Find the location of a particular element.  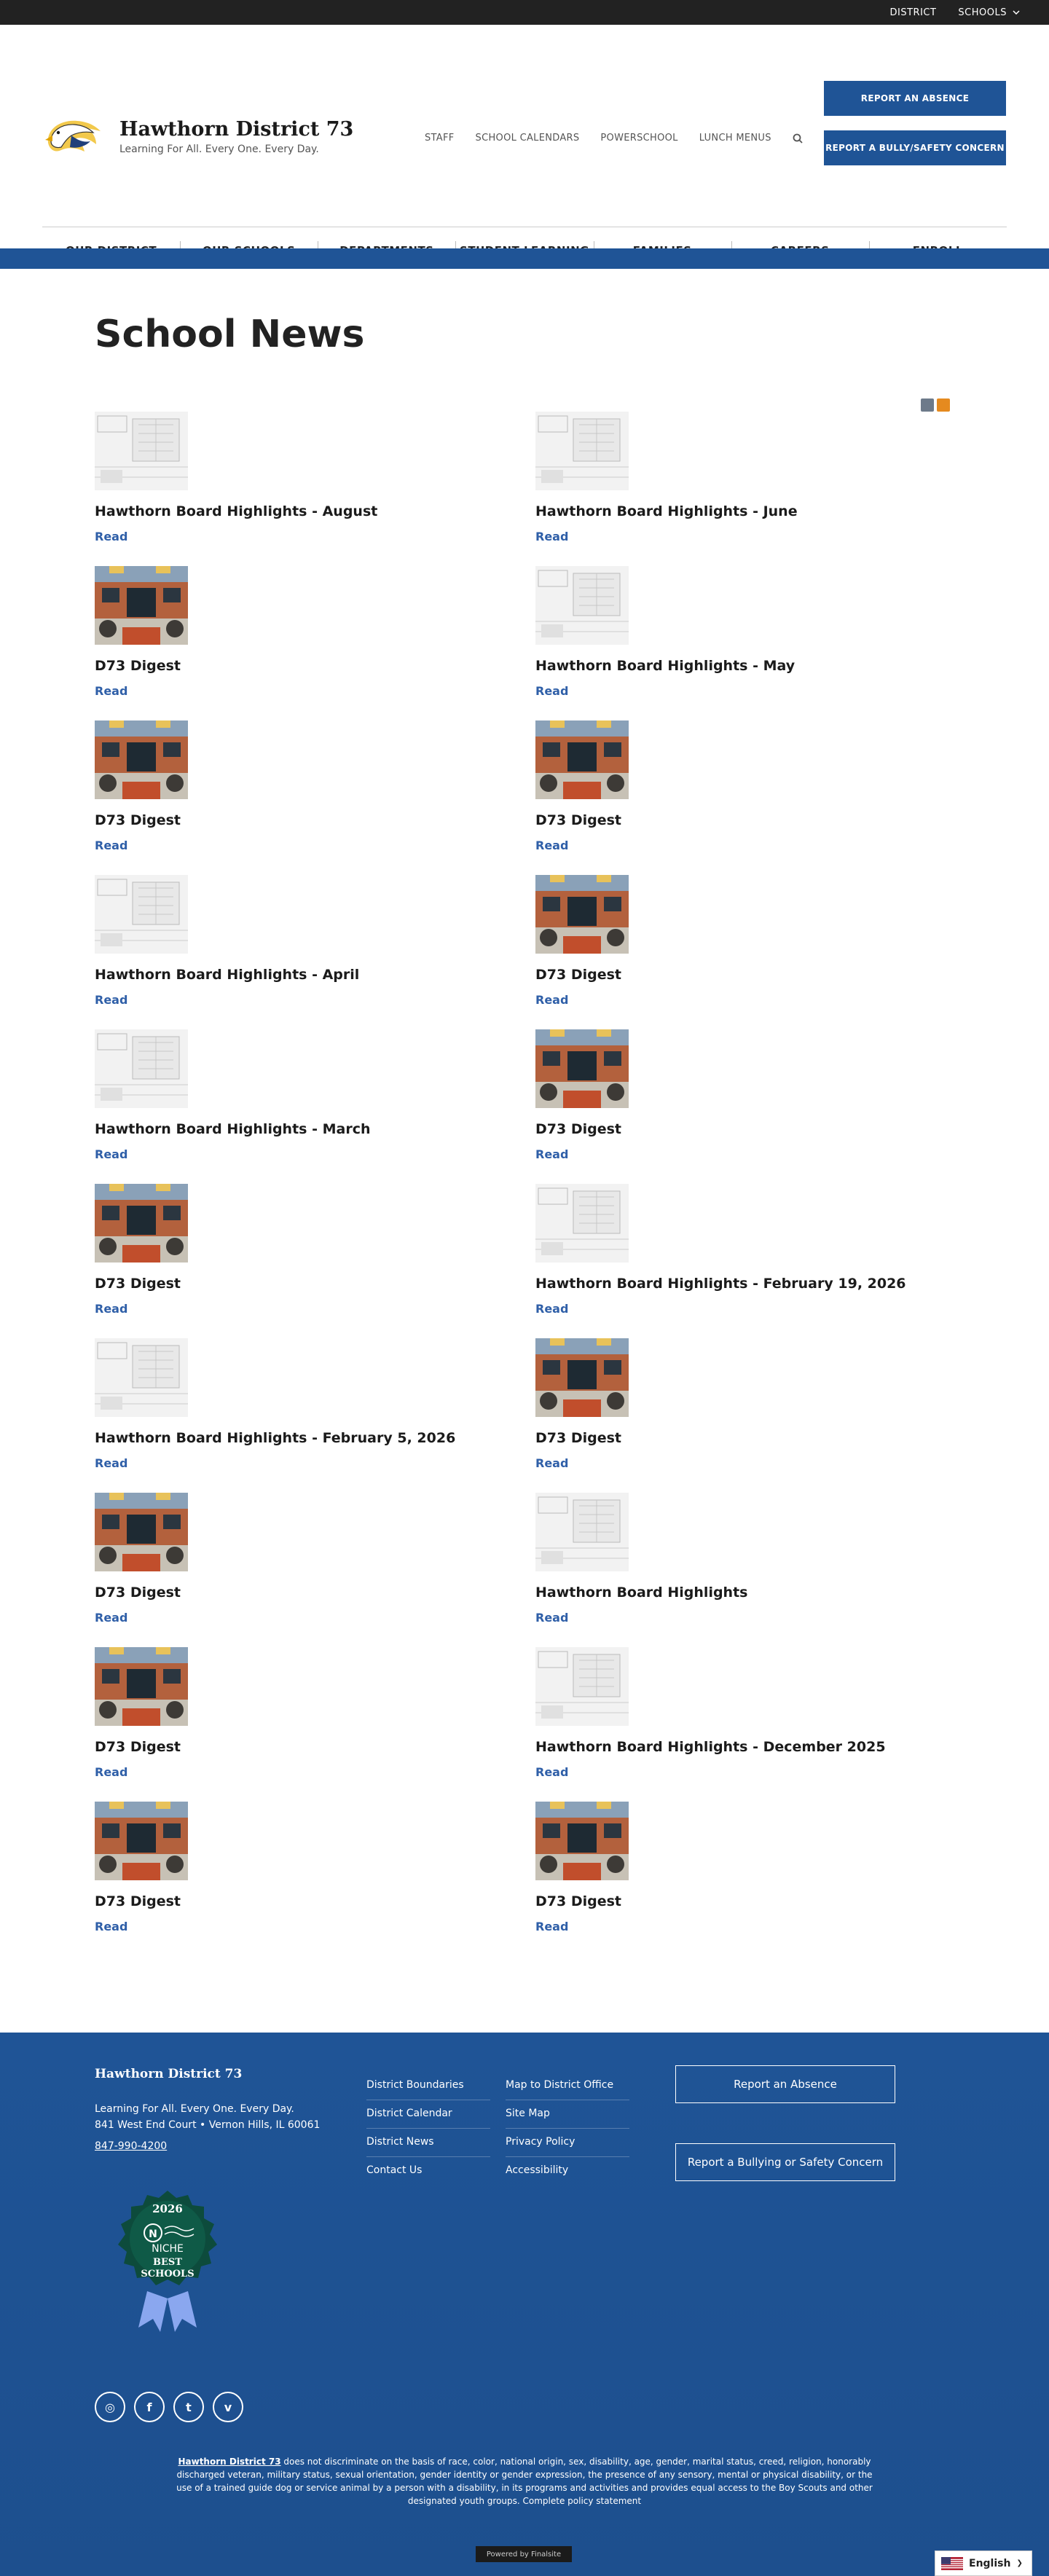

news-item: Hawthorn Board Highlights Read is located at coordinates (739, 1559).